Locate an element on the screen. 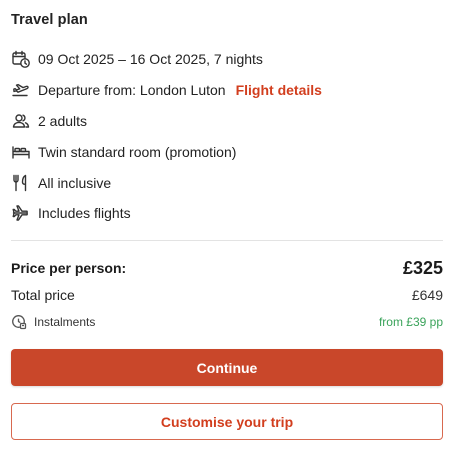 The image size is (454, 452). board-text: All inclusive is located at coordinates (75, 183).